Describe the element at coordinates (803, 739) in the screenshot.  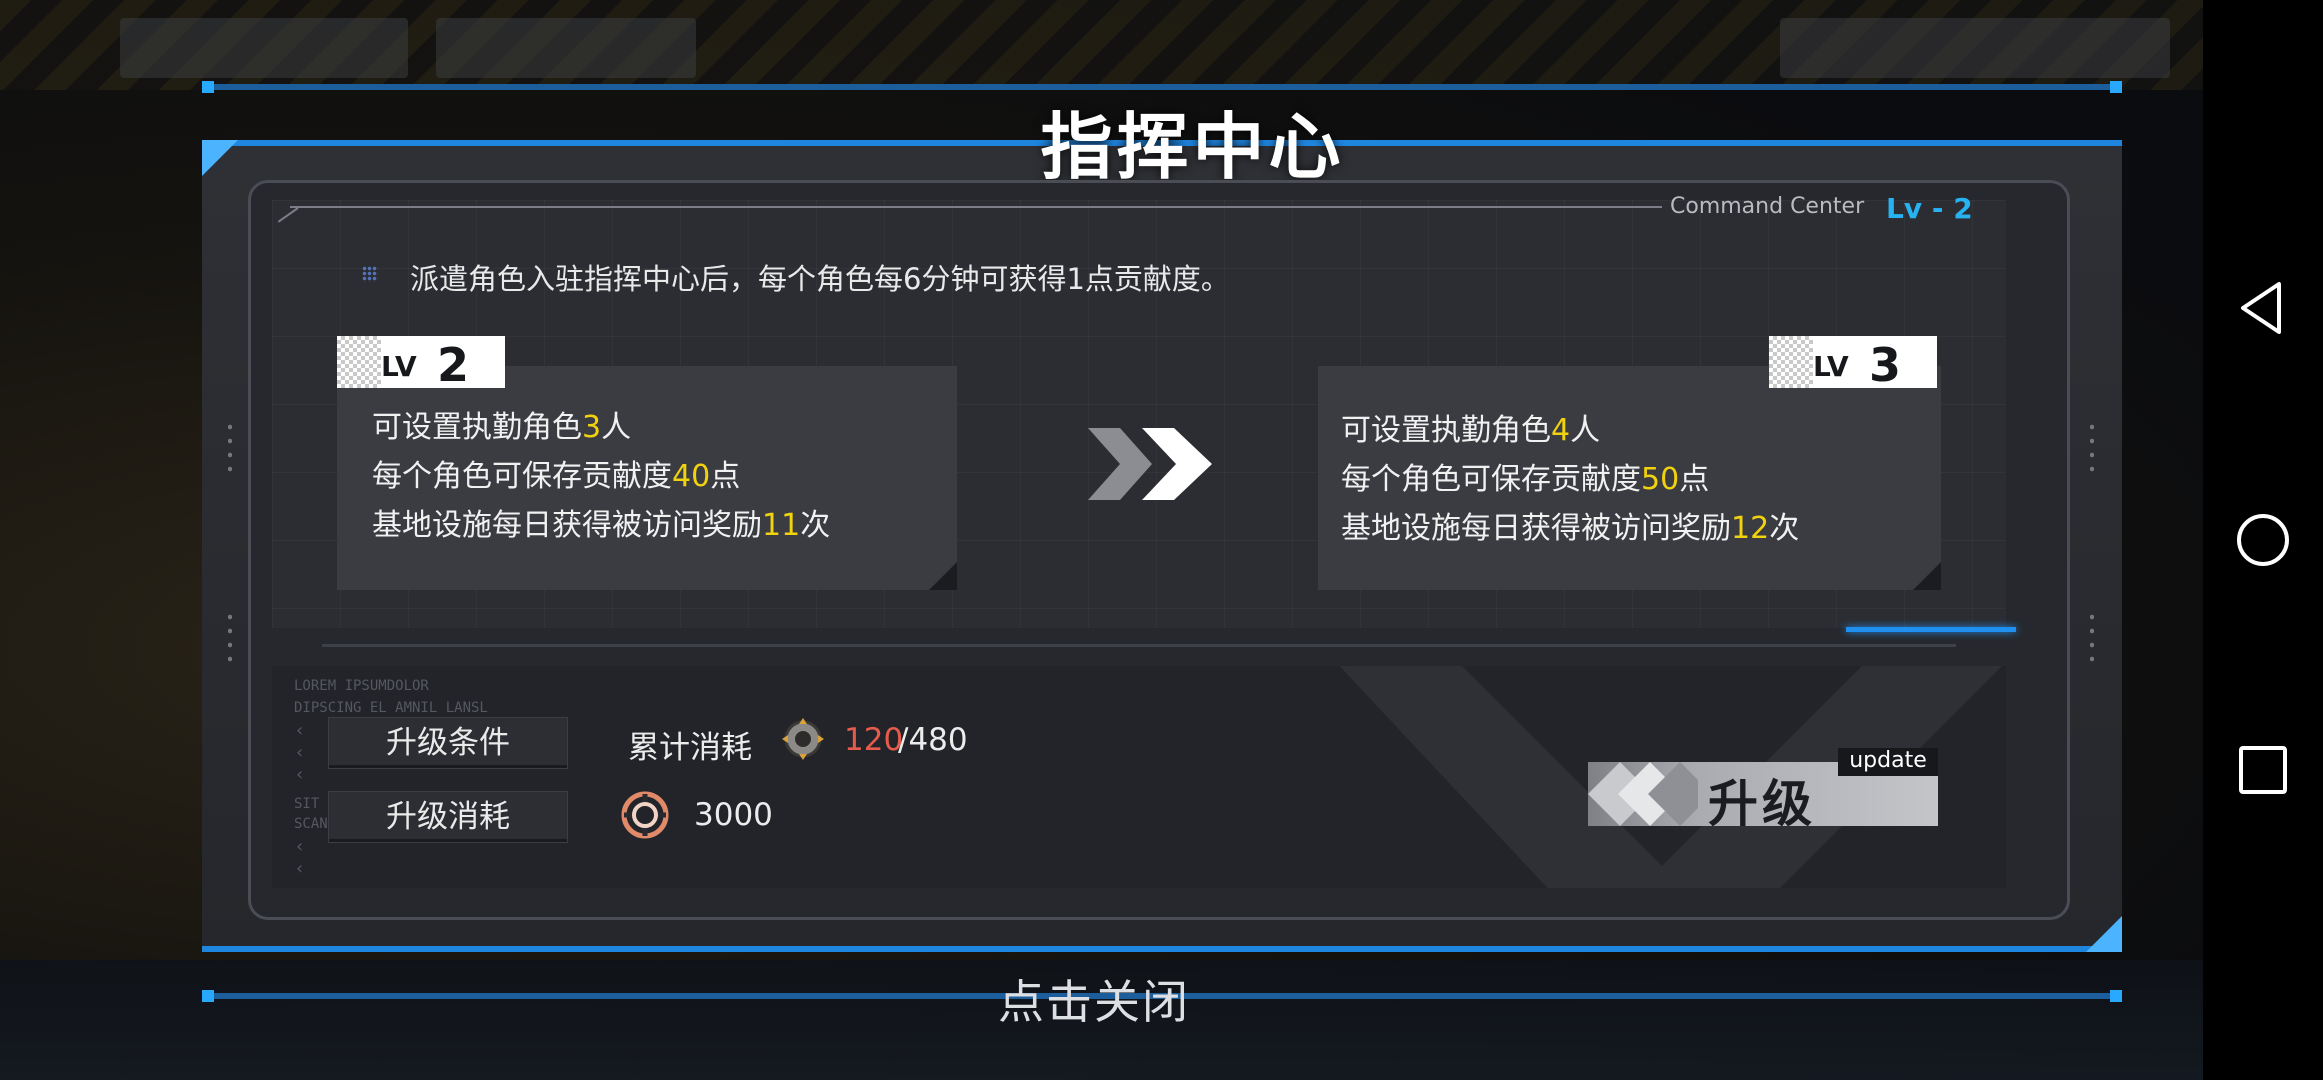
I see `gear-material-icon` at that location.